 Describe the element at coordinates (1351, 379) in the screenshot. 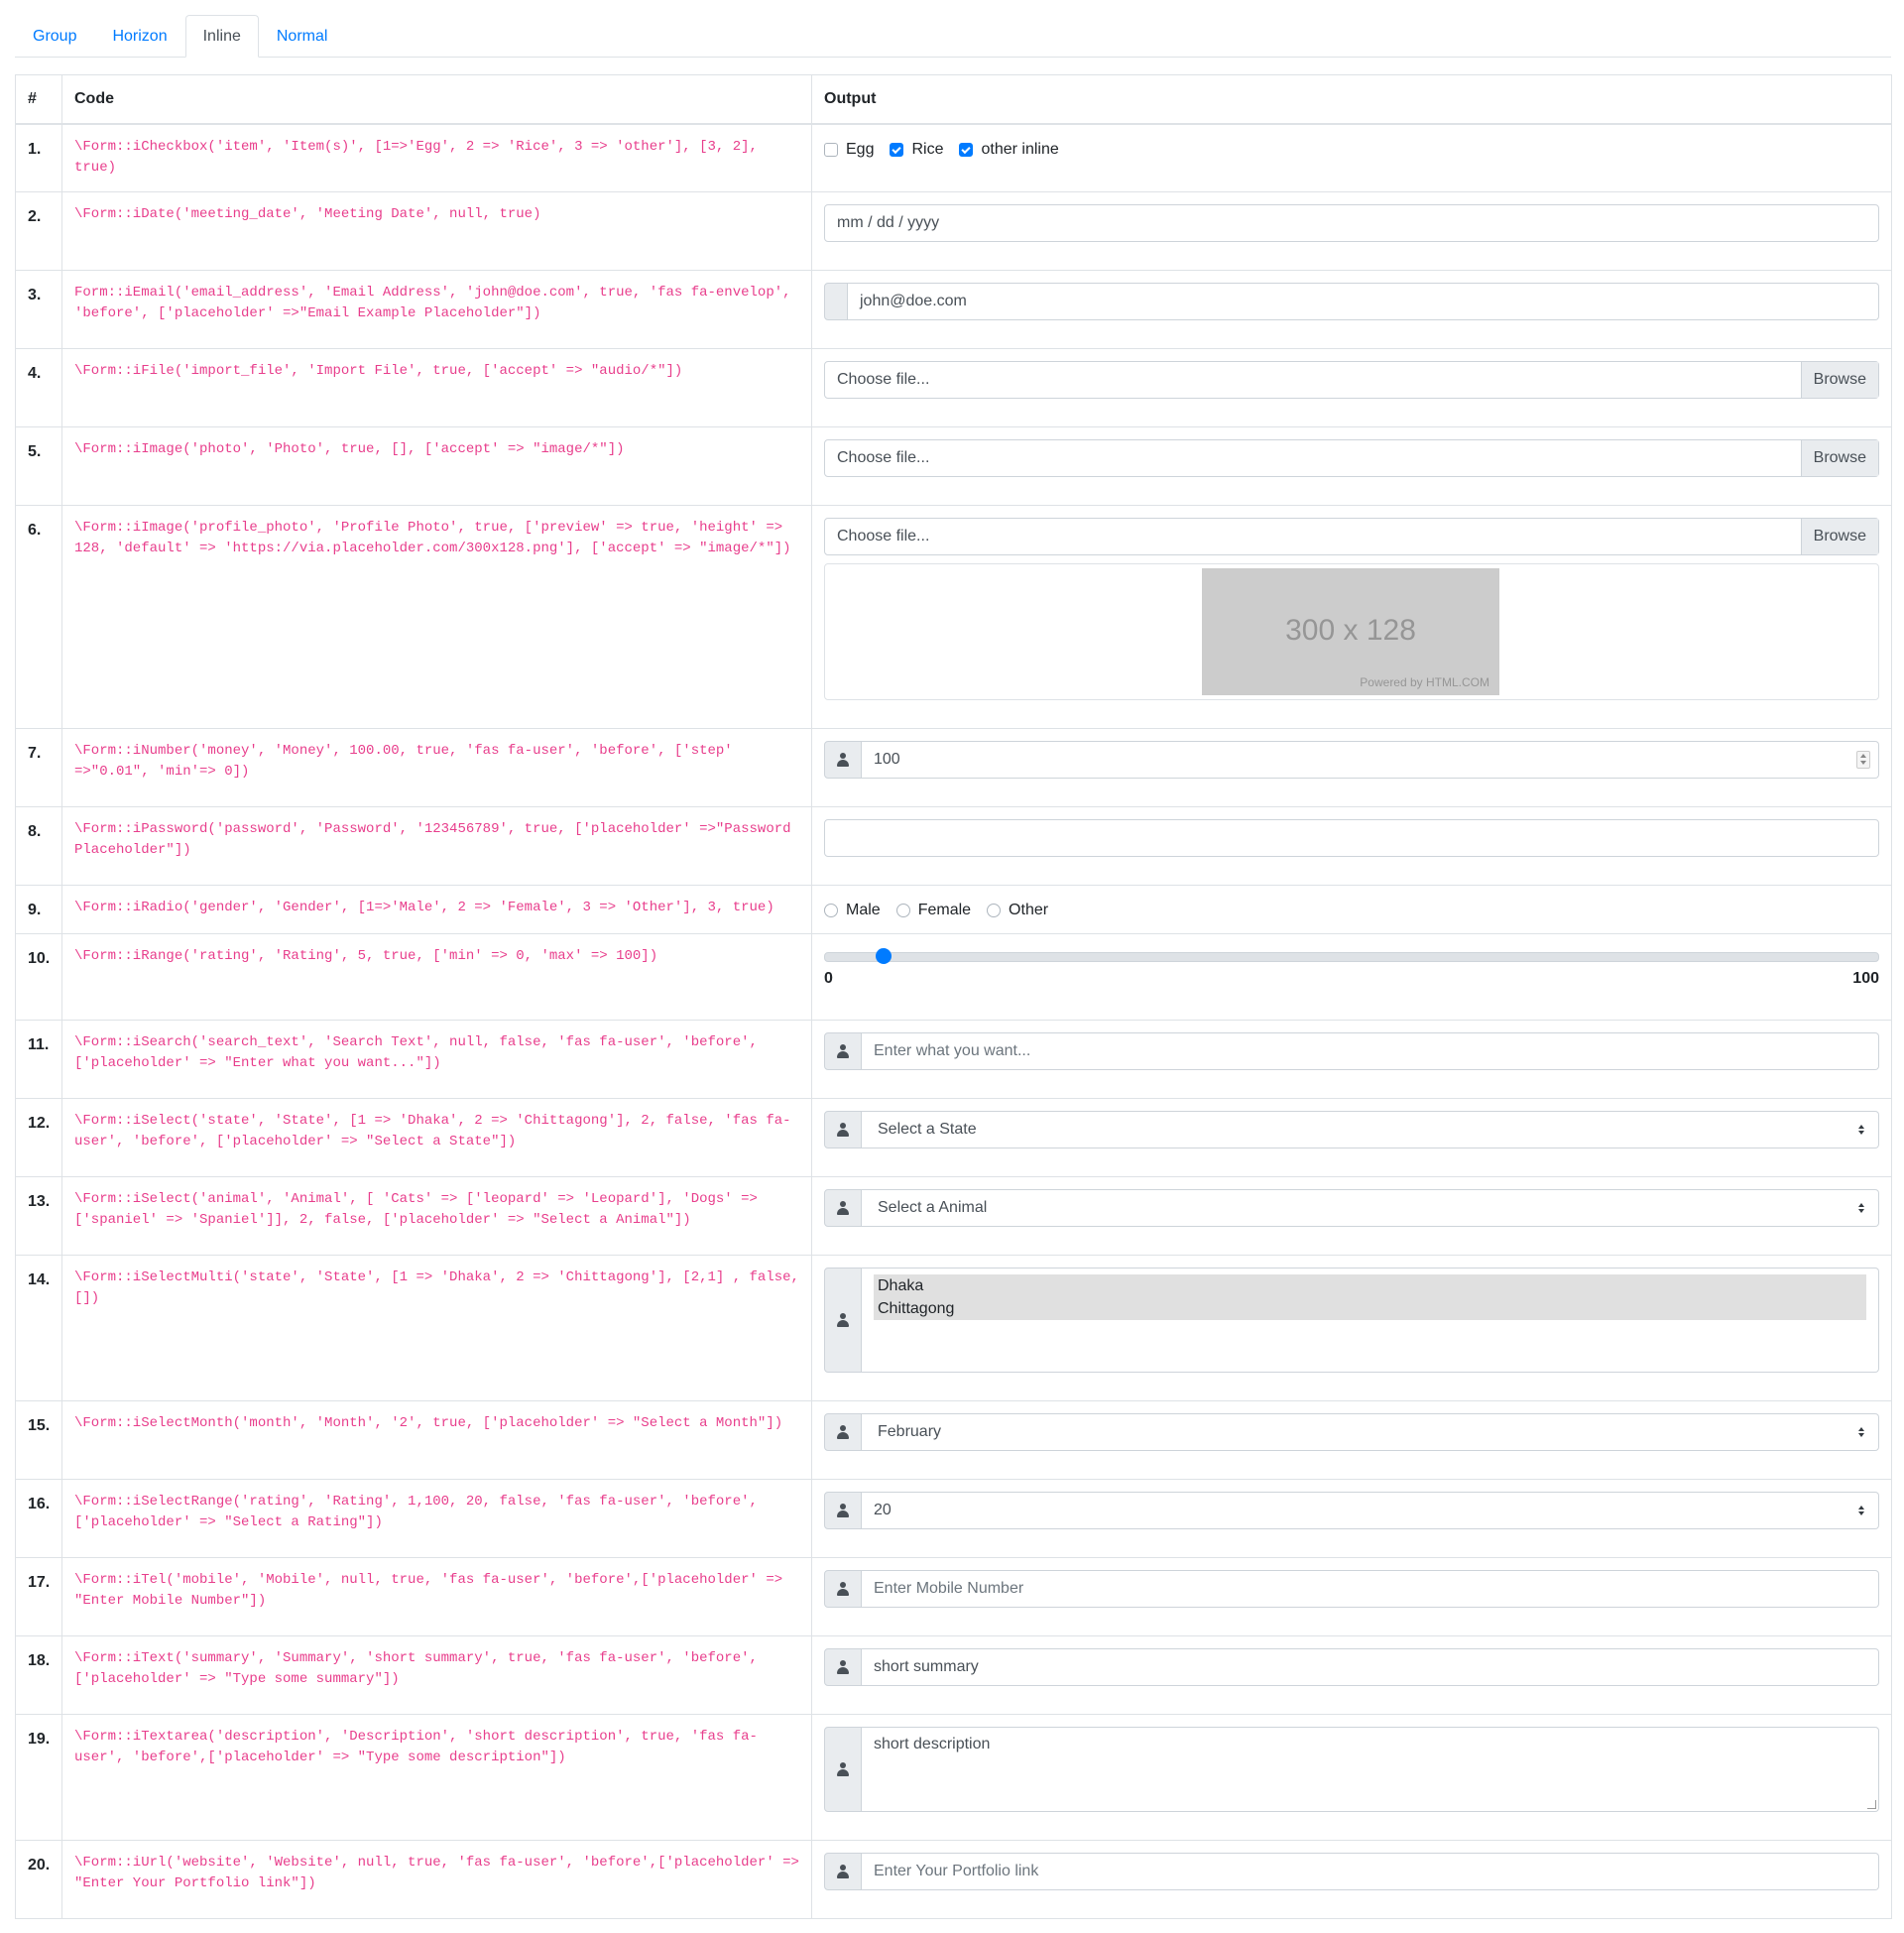

I see `file-input: Choose file... Browse` at that location.